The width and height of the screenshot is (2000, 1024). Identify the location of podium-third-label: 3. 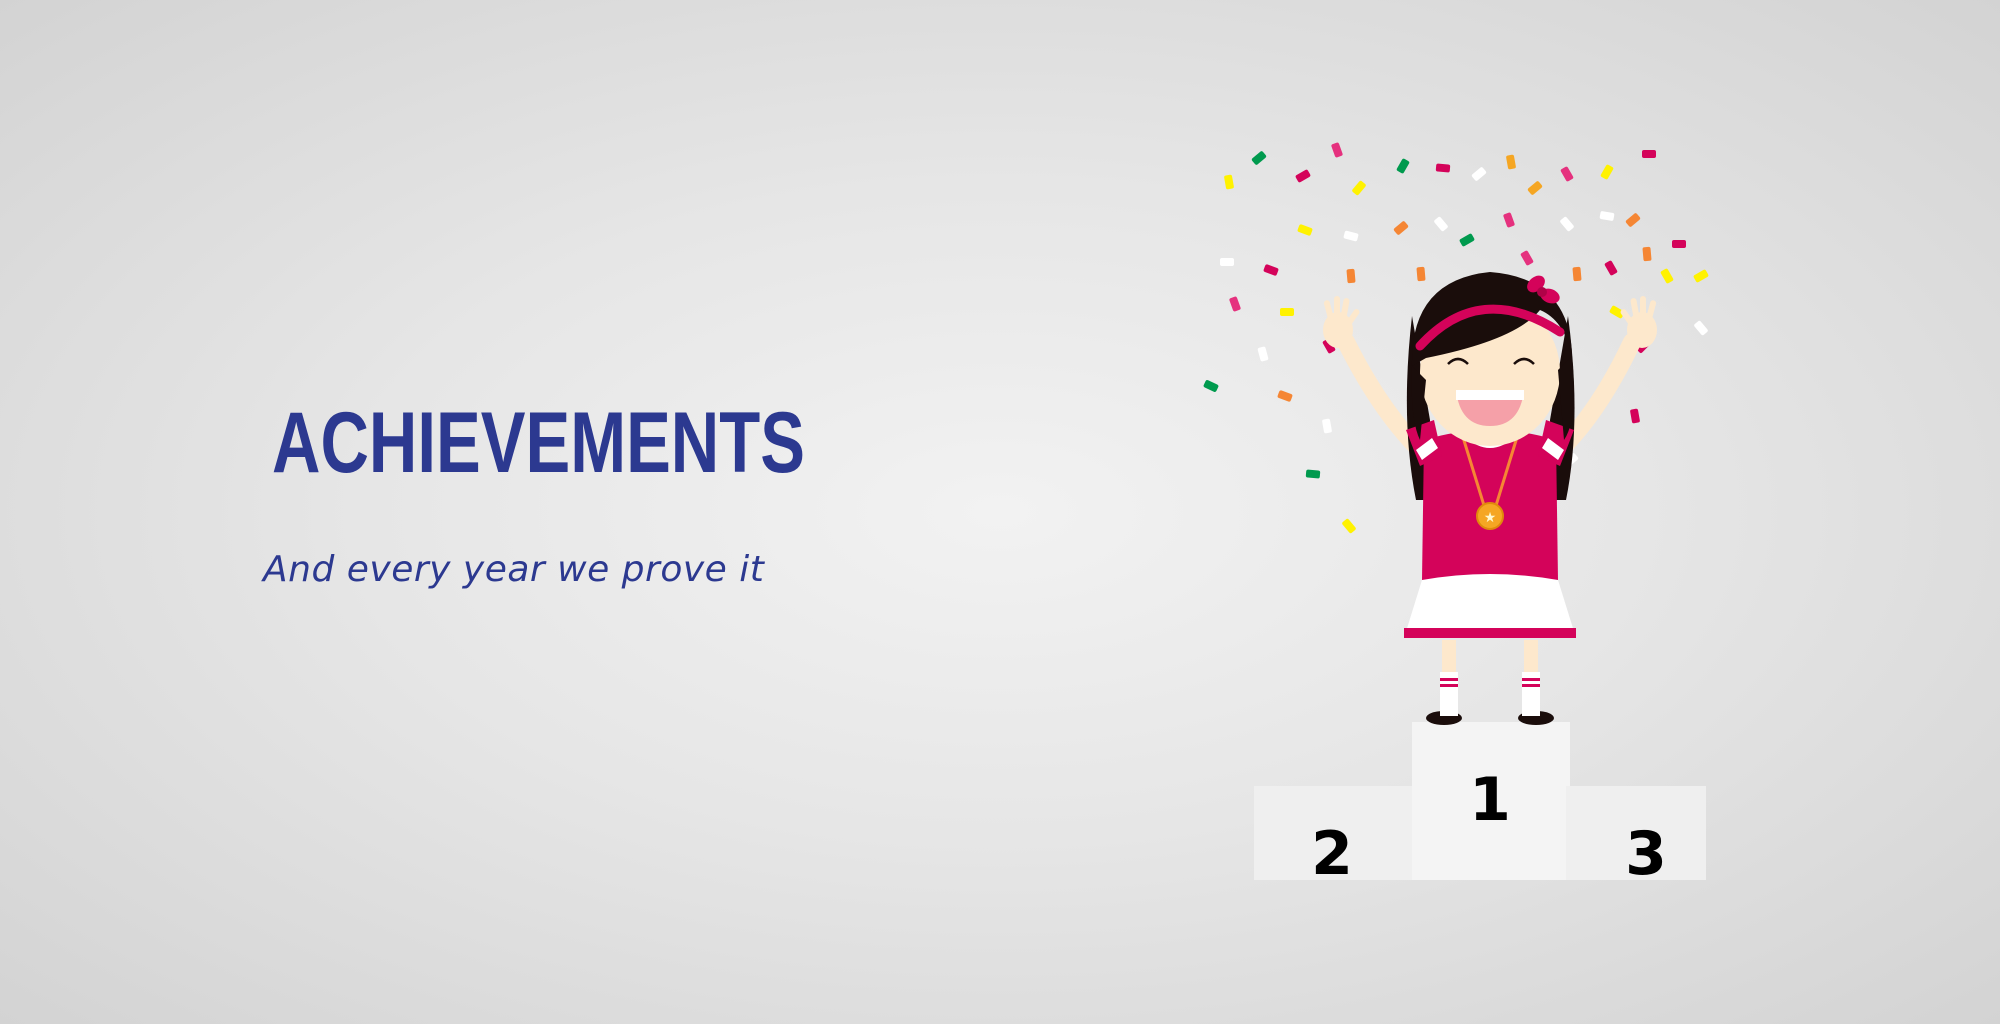
(1646, 854).